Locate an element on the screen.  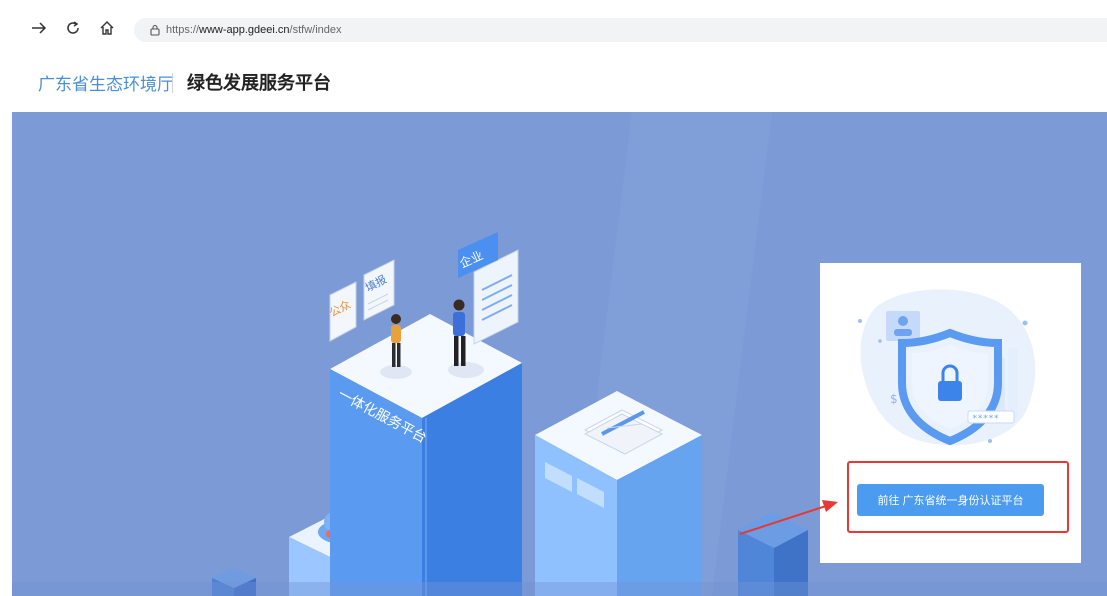
security-shield-illustration: $ ***** is located at coordinates (947, 367).